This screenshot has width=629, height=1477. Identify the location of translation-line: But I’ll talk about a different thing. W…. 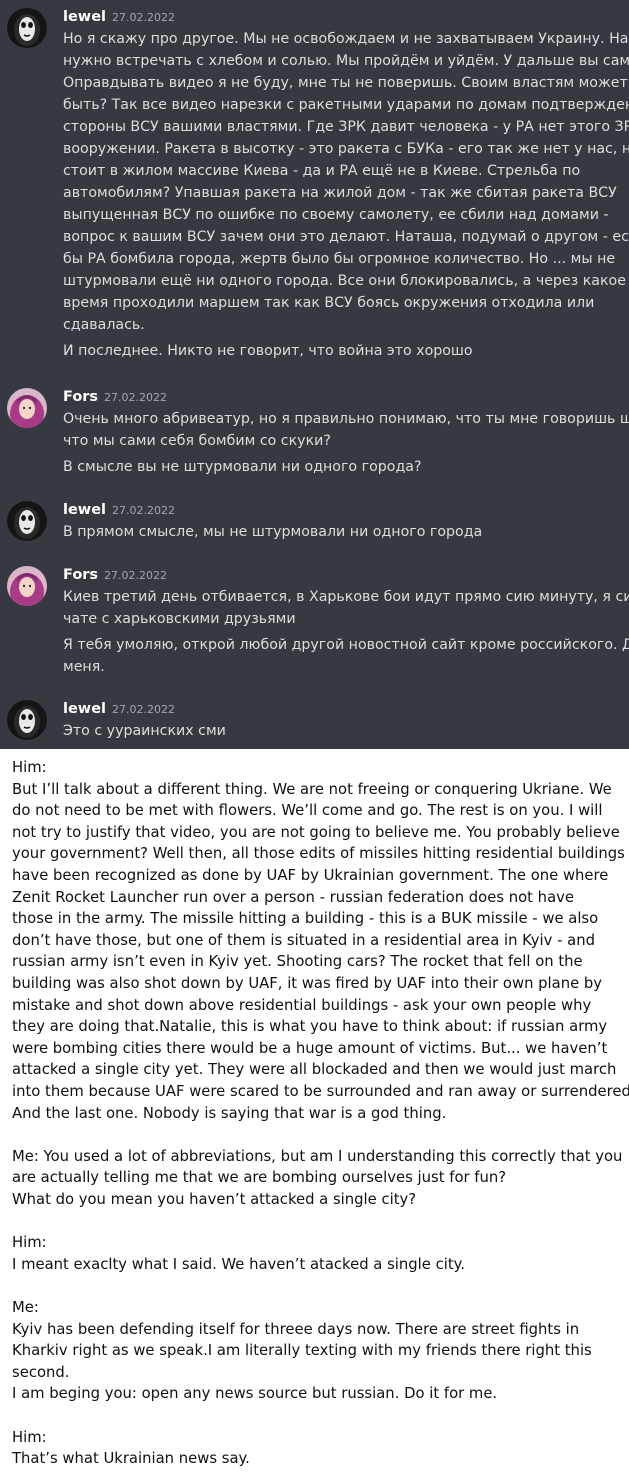
(312, 789).